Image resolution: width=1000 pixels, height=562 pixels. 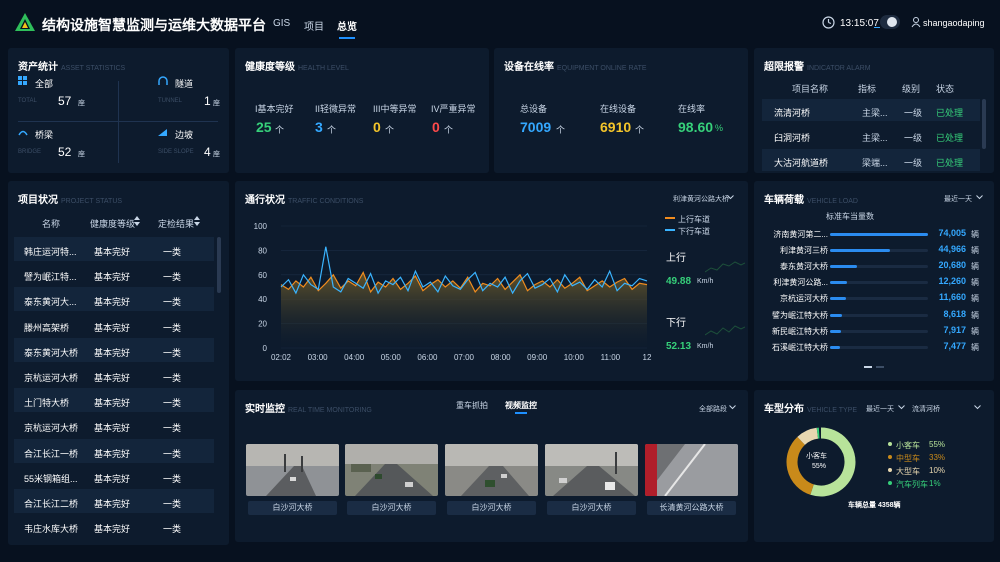 What do you see at coordinates (55, 402) in the screenshot?
I see `project-row-name: 土门特大桥` at bounding box center [55, 402].